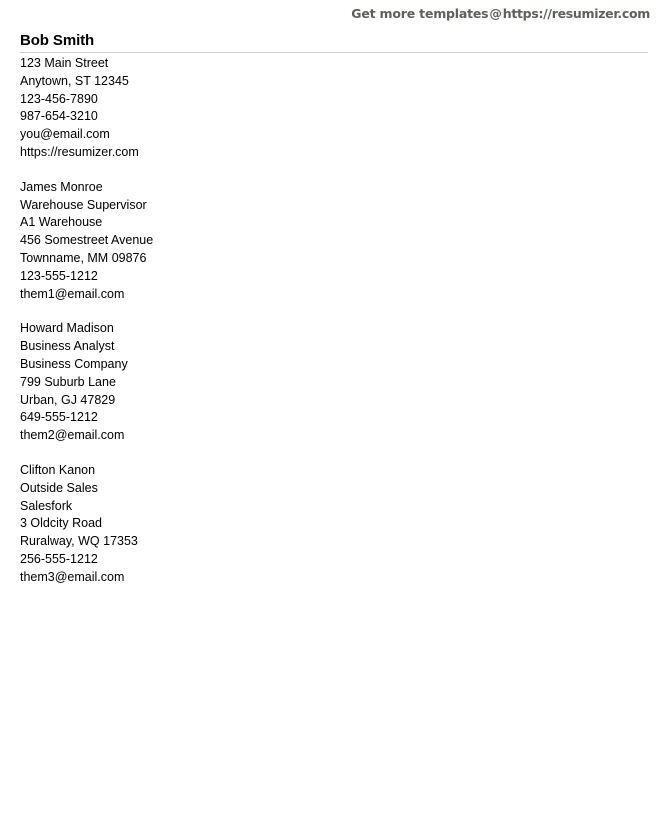  What do you see at coordinates (59, 116) in the screenshot?
I see `contact-line: 987-654-3210` at bounding box center [59, 116].